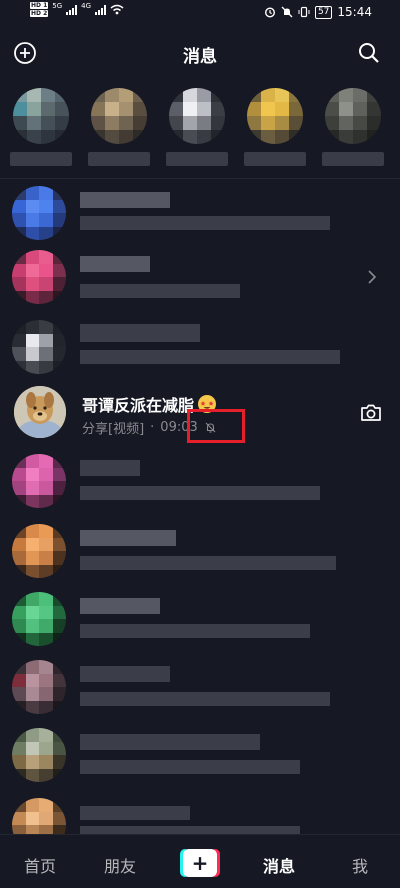  I want to click on network-status: HD 1 HD 2 5G 4G, so click(77, 9).